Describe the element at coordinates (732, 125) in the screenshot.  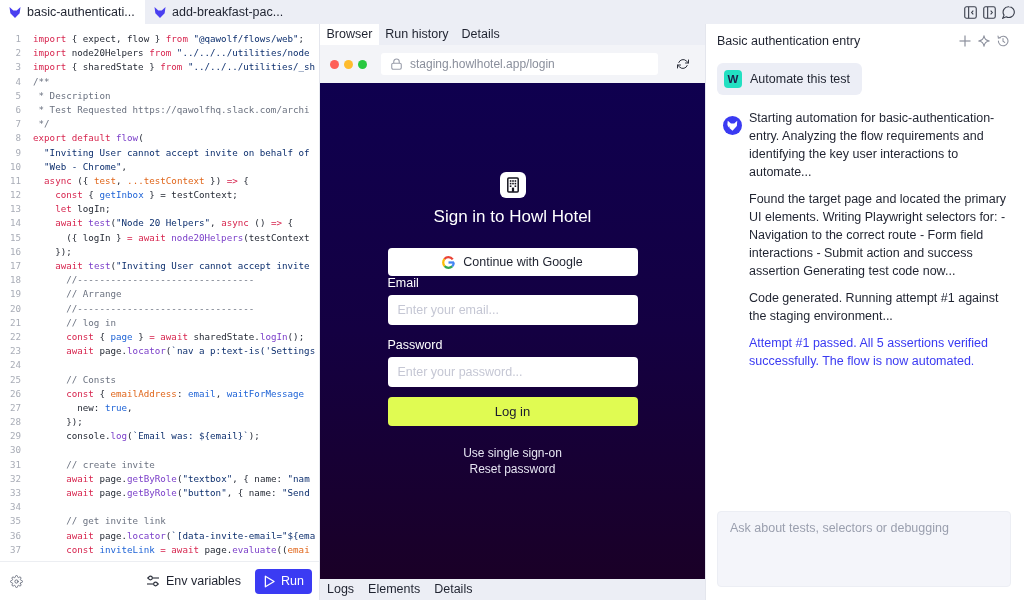
I see `animal-avatar-icon` at that location.